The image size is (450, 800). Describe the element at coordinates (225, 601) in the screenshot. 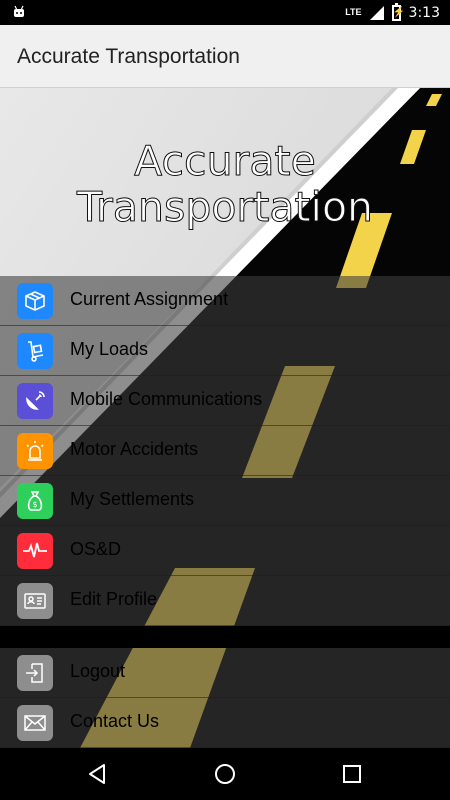

I see `menu-item-edit-profile: Edit Profile` at that location.